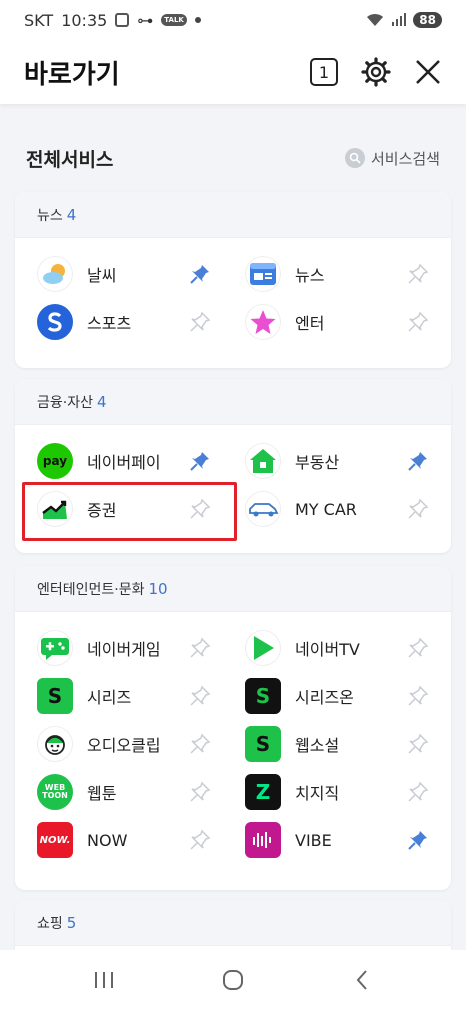 The height and width of the screenshot is (1009, 466). What do you see at coordinates (376, 72) in the screenshot?
I see `gear-icon` at bounding box center [376, 72].